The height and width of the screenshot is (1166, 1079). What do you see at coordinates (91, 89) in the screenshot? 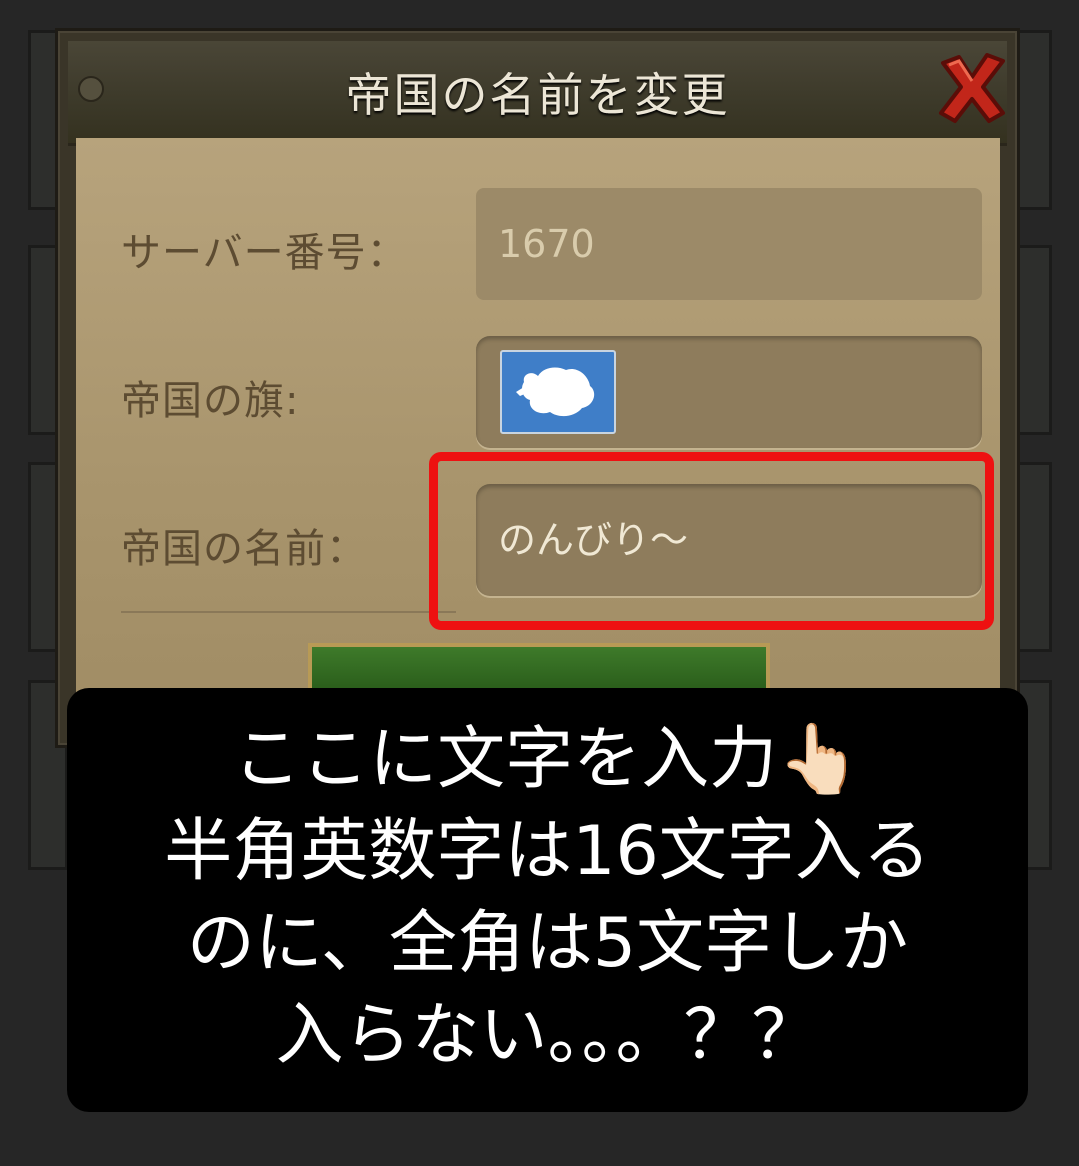
I see `rivet-decoration` at bounding box center [91, 89].